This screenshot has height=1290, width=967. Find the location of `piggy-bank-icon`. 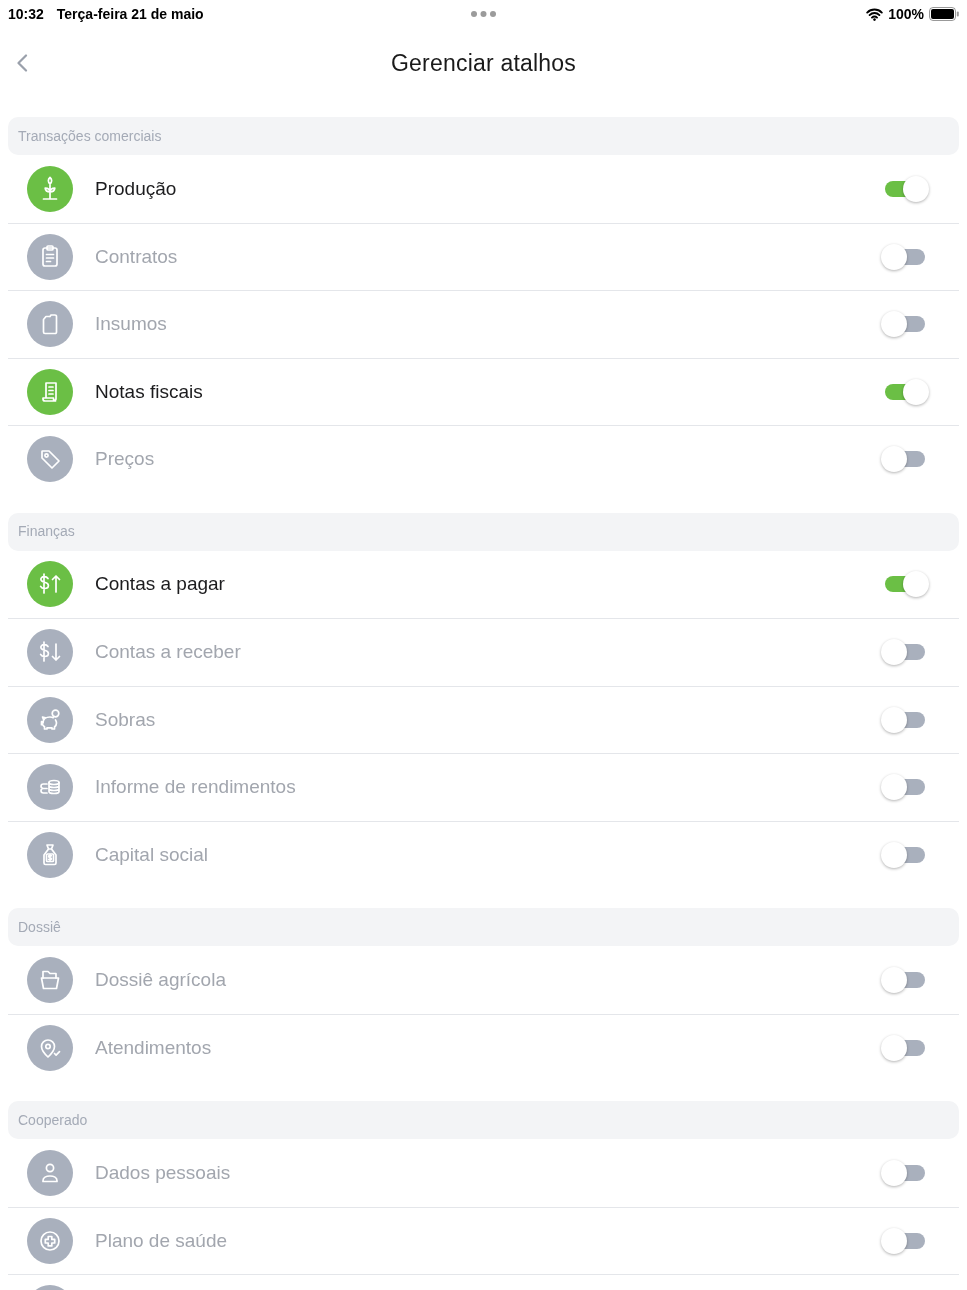

piggy-bank-icon is located at coordinates (50, 719).